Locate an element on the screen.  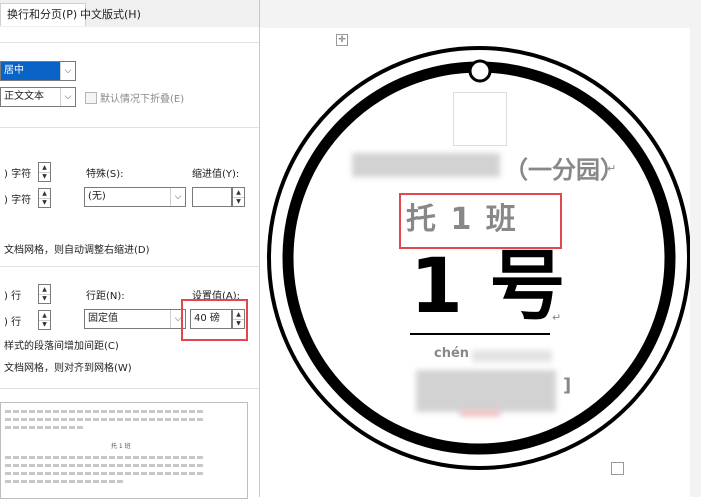
left-indent-spinner: ▲ ▼ is located at coordinates (44, 172).